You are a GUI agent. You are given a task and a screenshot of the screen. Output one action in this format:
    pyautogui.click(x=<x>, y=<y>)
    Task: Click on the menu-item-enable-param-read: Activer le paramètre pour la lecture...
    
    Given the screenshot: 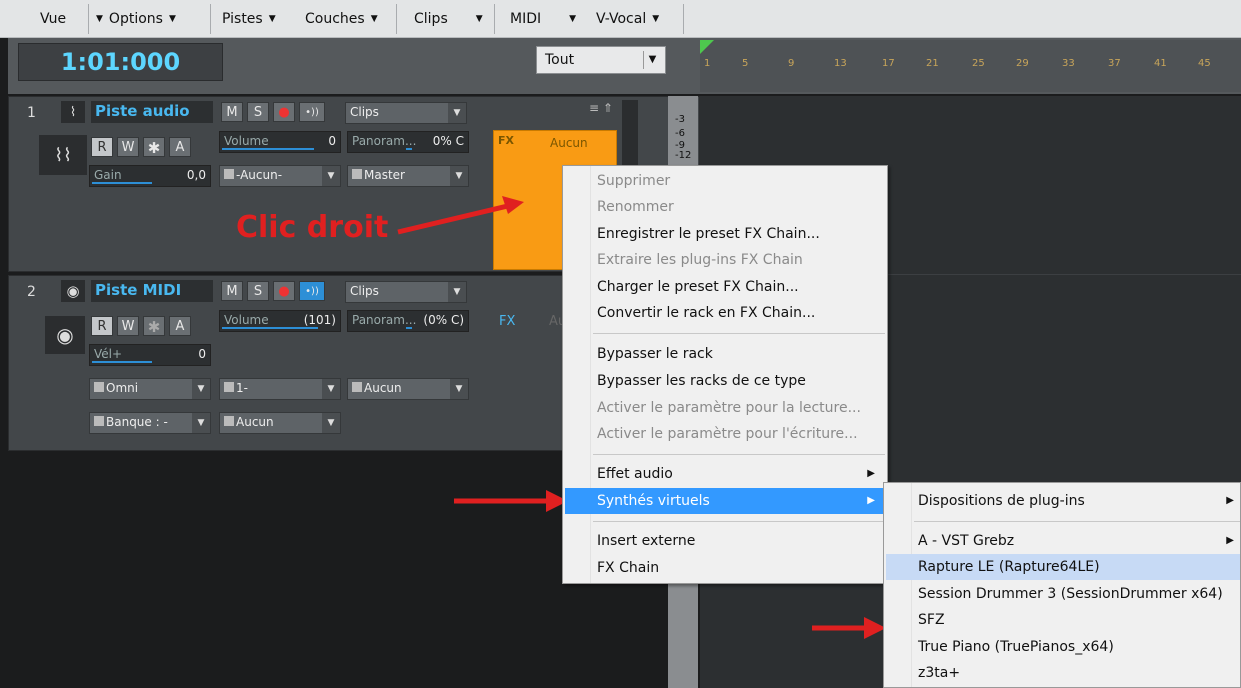 What is the action you would take?
    pyautogui.click(x=725, y=408)
    